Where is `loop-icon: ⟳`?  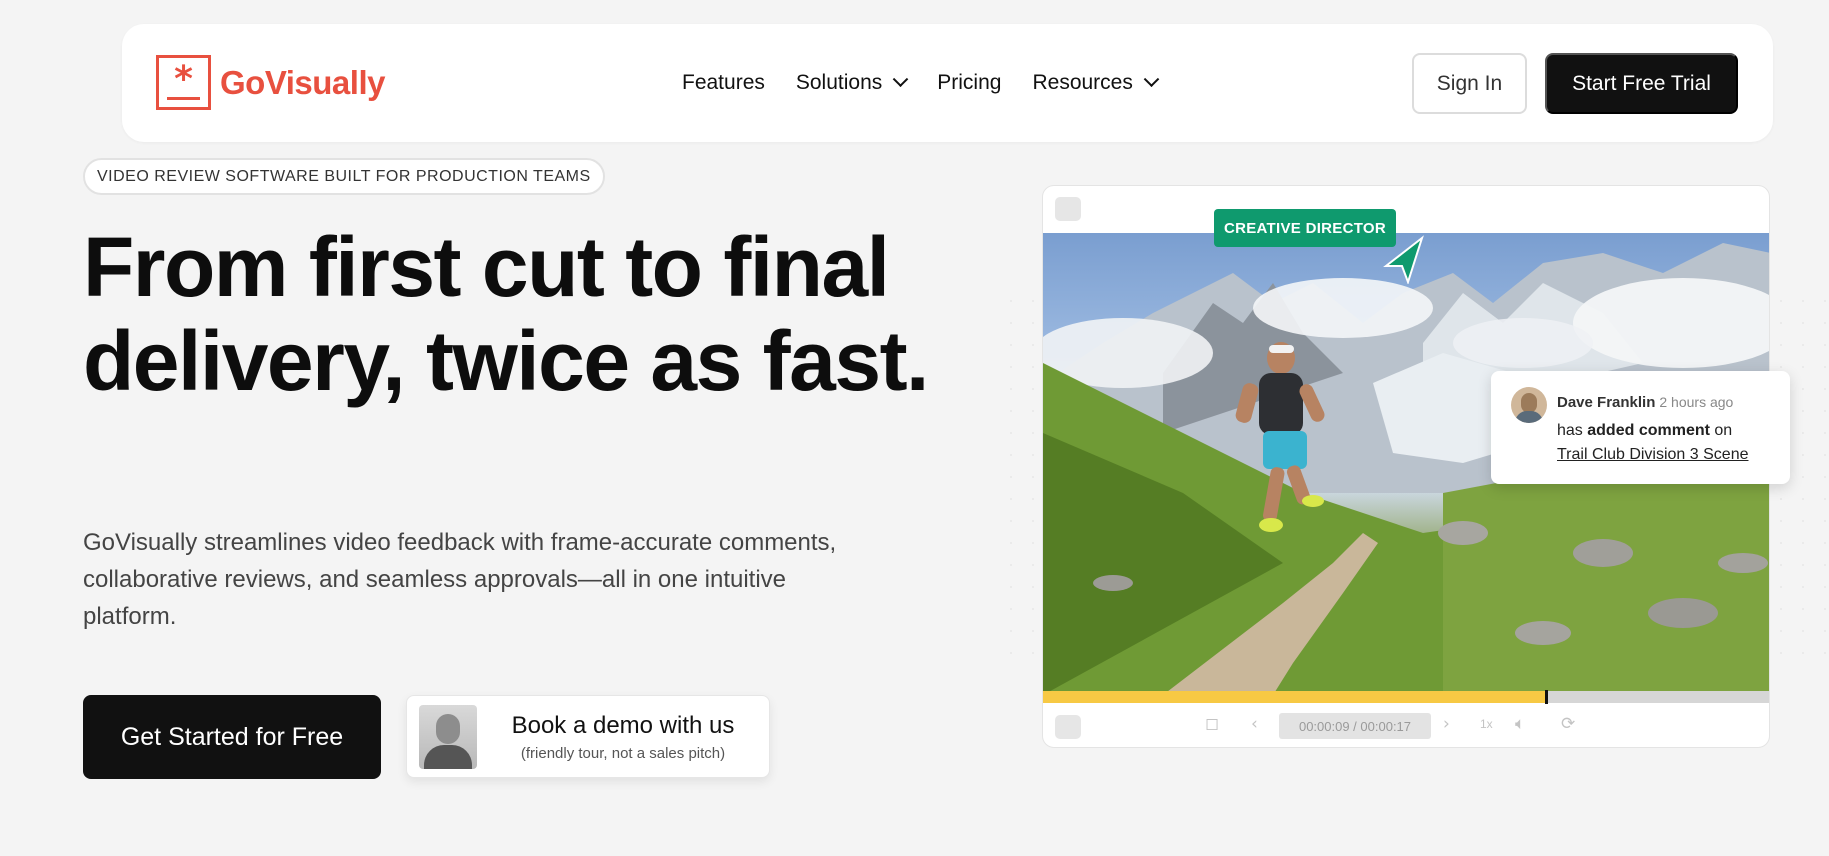 loop-icon: ⟳ is located at coordinates (1568, 724).